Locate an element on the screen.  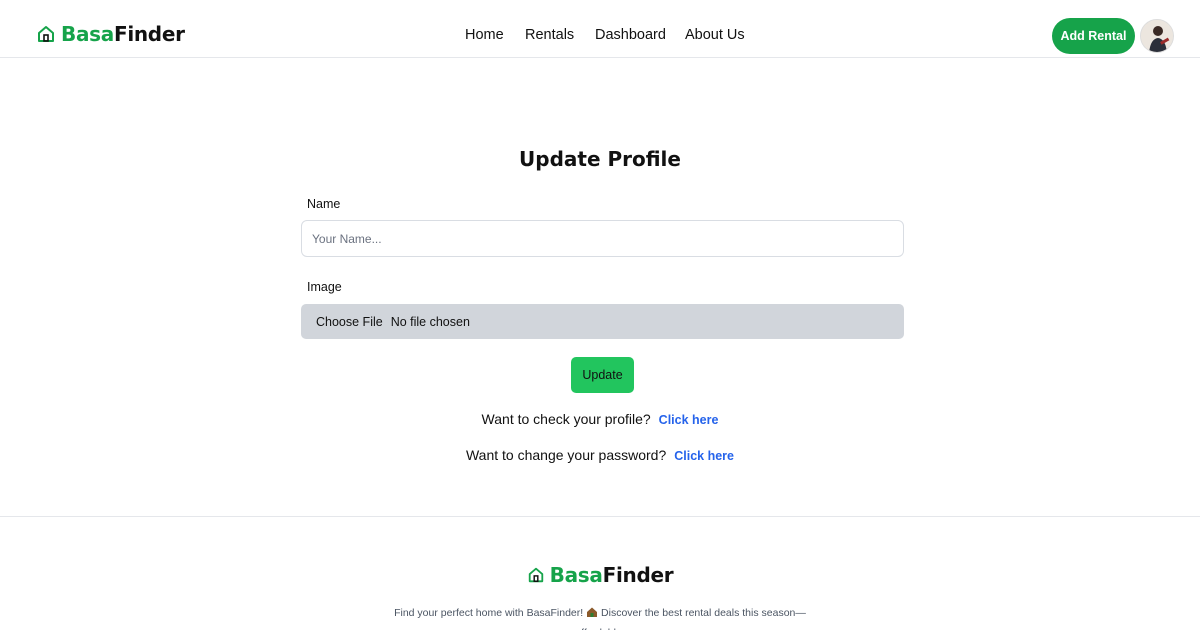
image-file-input: Choose File No file chosen is located at coordinates (602, 321).